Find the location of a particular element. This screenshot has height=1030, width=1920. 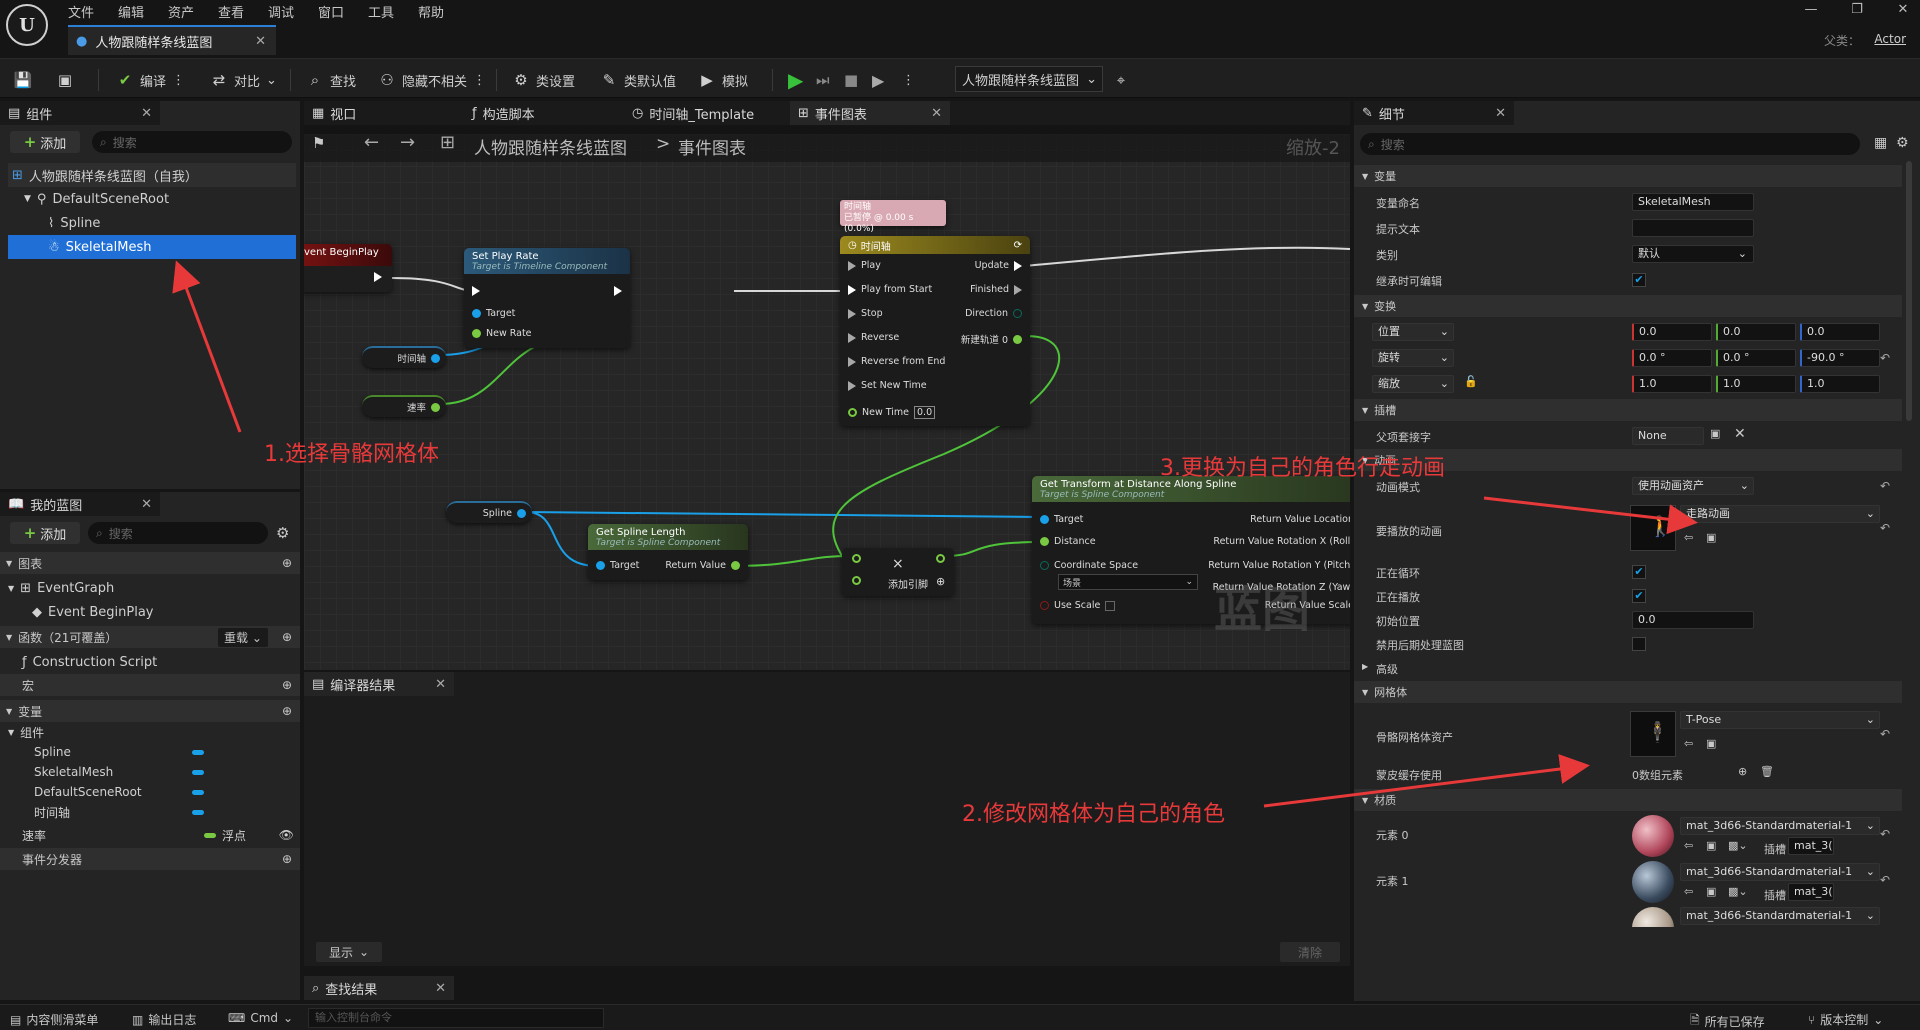

location-z-input: 0.0 is located at coordinates (1840, 332).